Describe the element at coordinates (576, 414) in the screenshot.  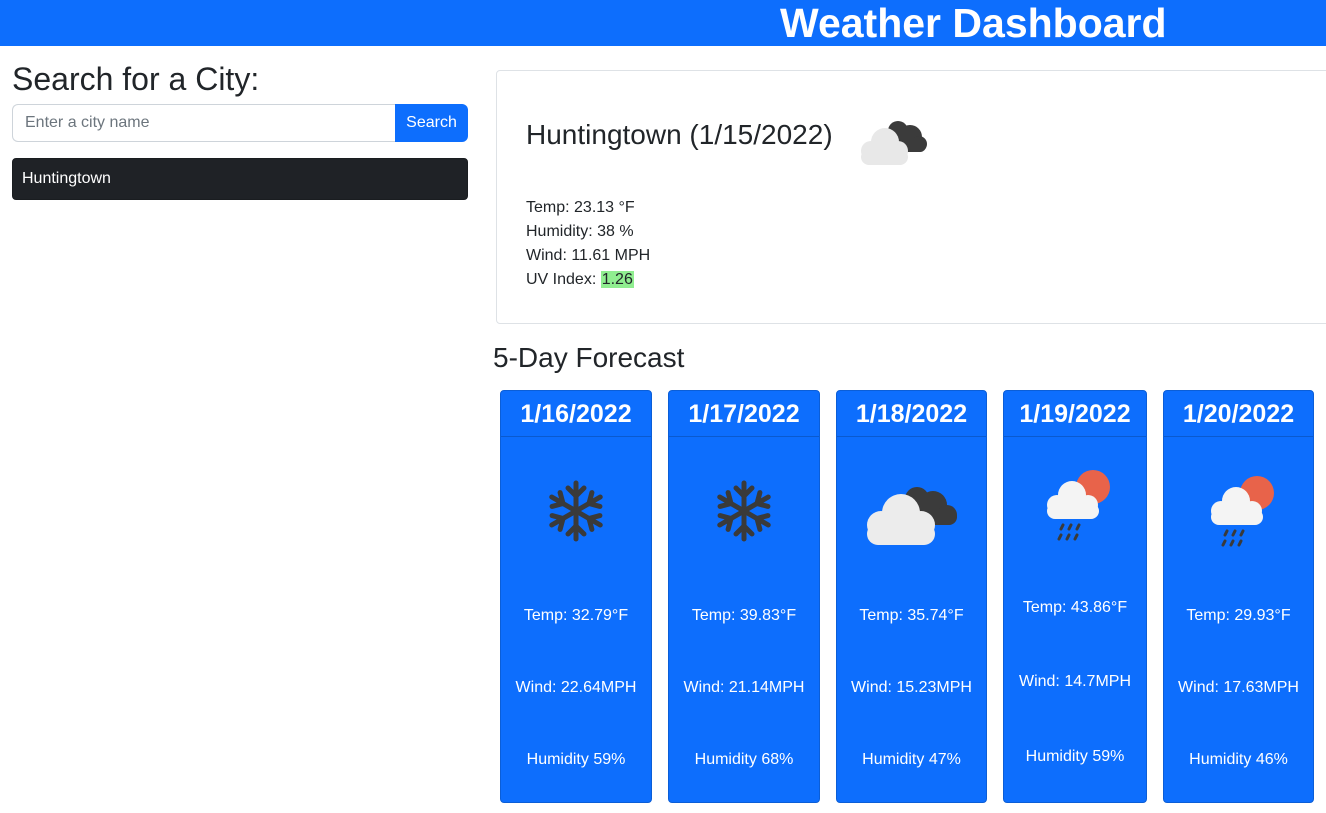
I see `forecast-date: 1/16/2022` at that location.